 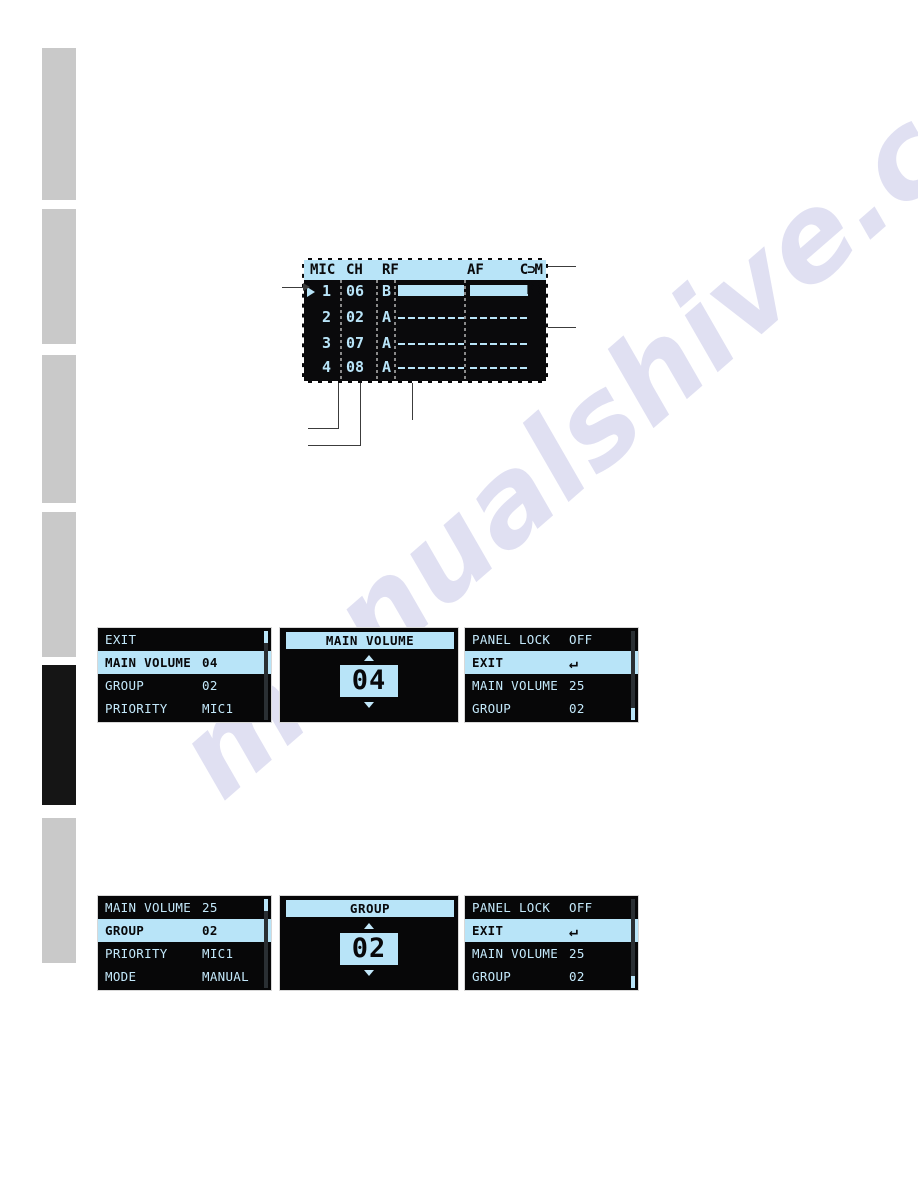 What do you see at coordinates (327, 291) in the screenshot?
I see `row-mic-number: 1` at bounding box center [327, 291].